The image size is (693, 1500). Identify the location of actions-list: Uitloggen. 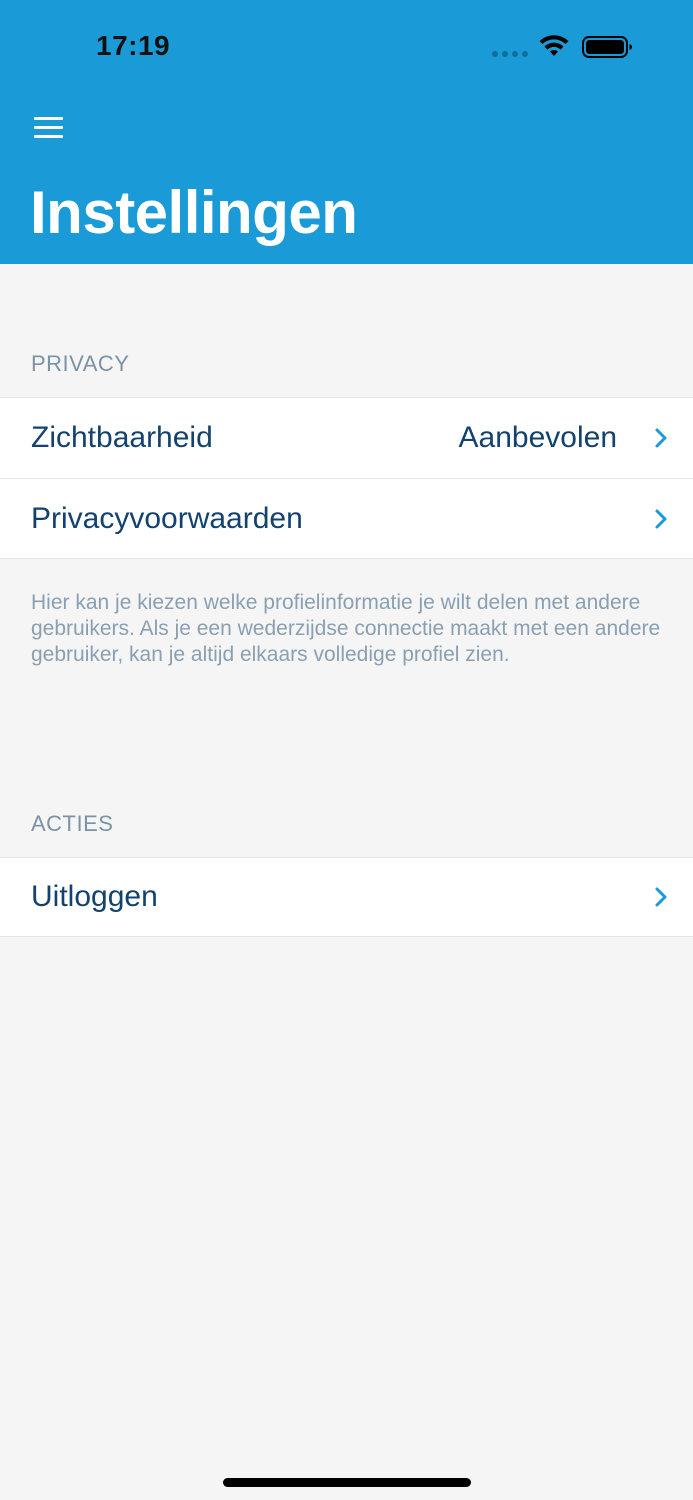
(346, 897).